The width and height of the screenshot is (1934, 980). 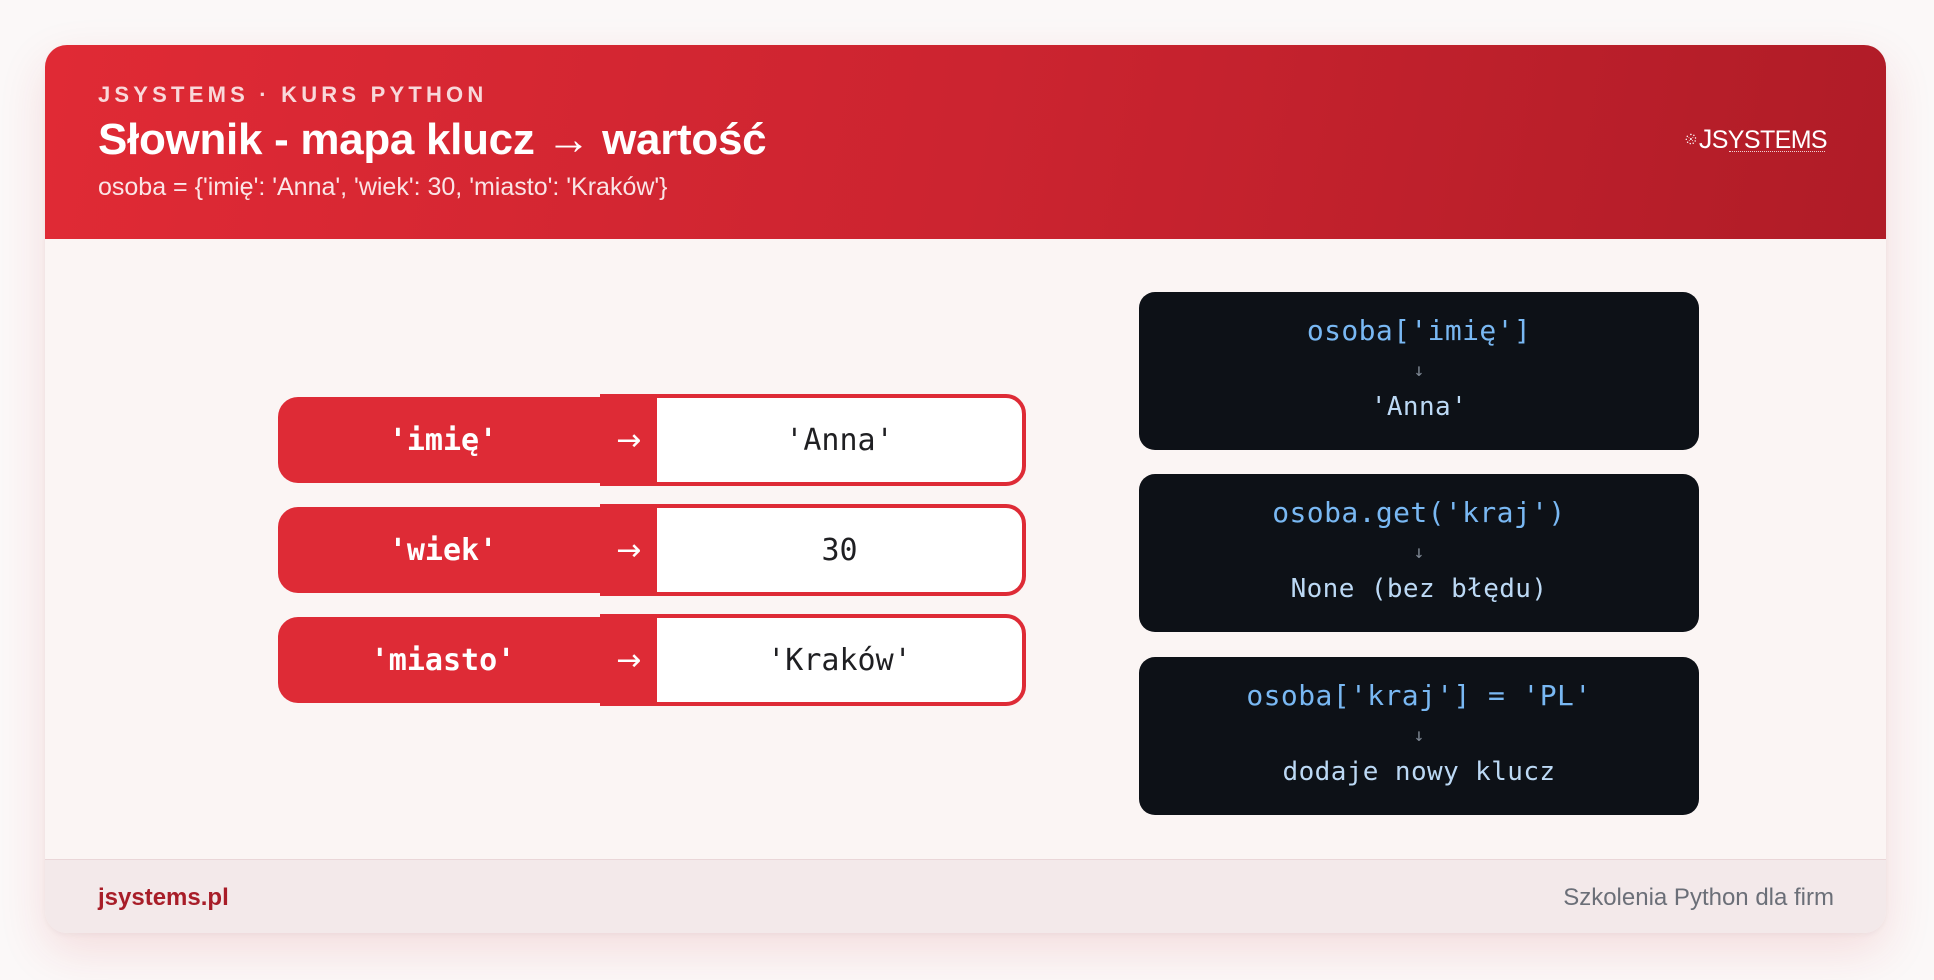 I want to click on code-expression: osoba['imię'], so click(x=1419, y=330).